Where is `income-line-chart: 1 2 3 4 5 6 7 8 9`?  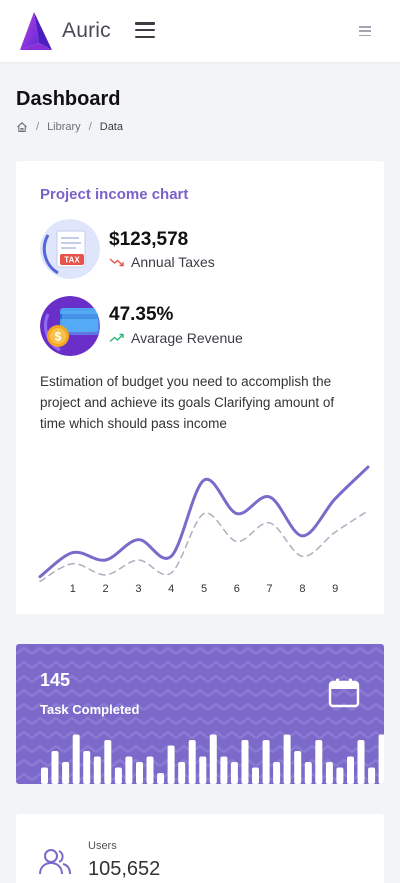 income-line-chart: 1 2 3 4 5 6 7 8 9 is located at coordinates (204, 530).